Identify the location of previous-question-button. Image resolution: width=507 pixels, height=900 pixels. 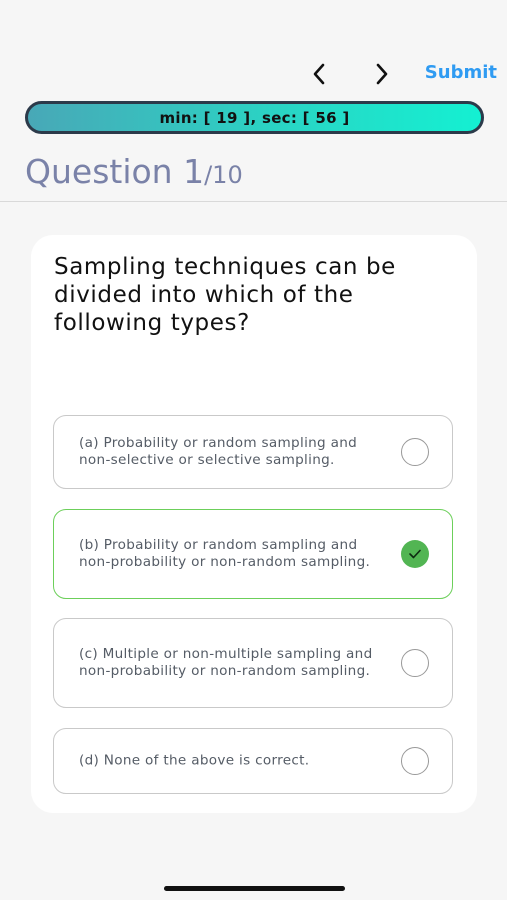
(319, 74).